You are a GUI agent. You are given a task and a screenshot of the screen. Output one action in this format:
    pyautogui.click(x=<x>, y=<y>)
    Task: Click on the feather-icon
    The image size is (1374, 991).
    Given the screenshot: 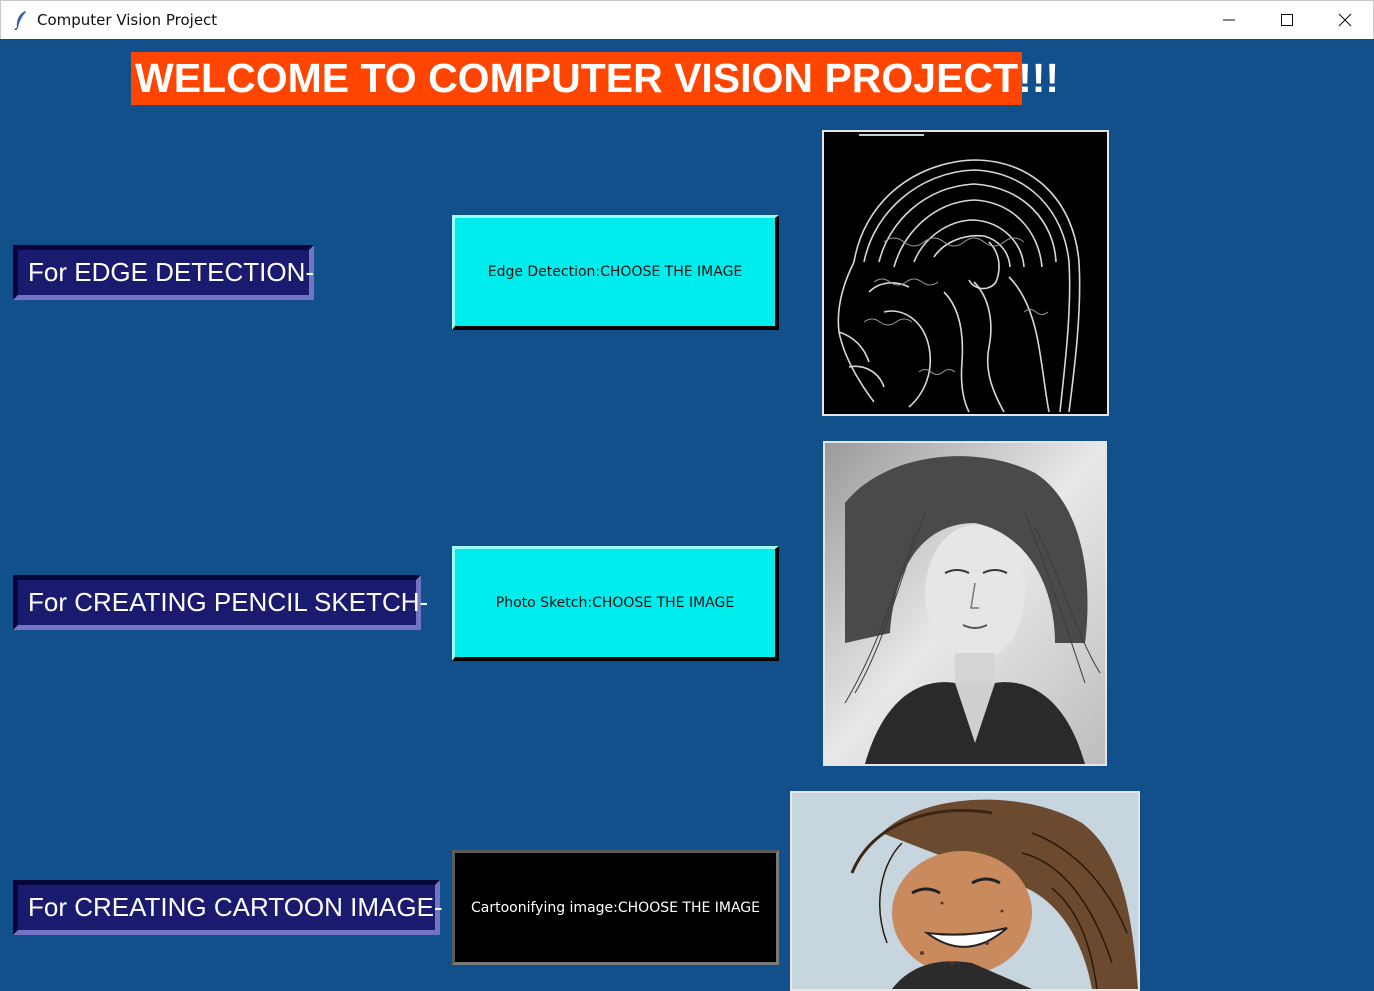 What is the action you would take?
    pyautogui.click(x=21, y=20)
    